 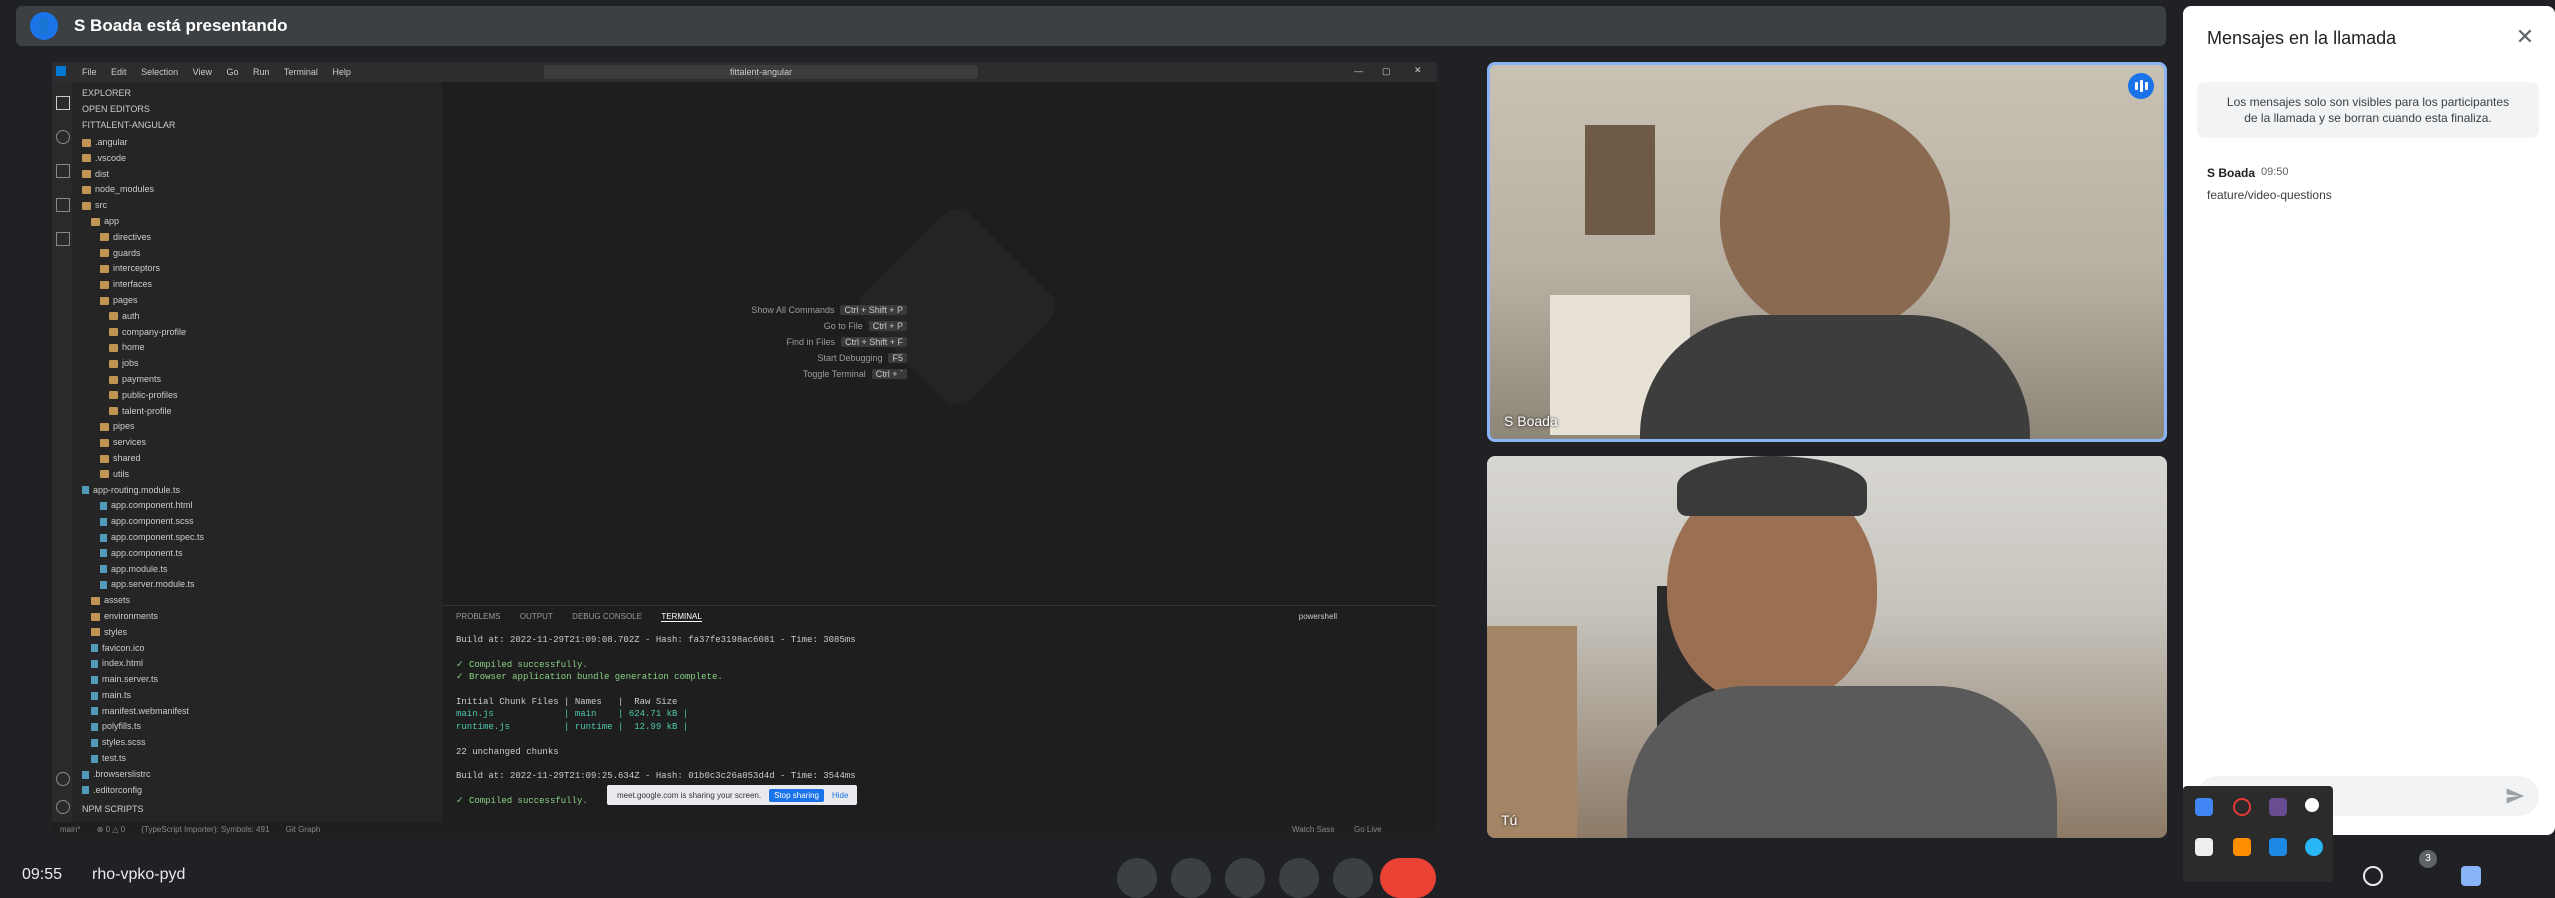 I want to click on tab-terminal: TERMINAL, so click(x=681, y=617).